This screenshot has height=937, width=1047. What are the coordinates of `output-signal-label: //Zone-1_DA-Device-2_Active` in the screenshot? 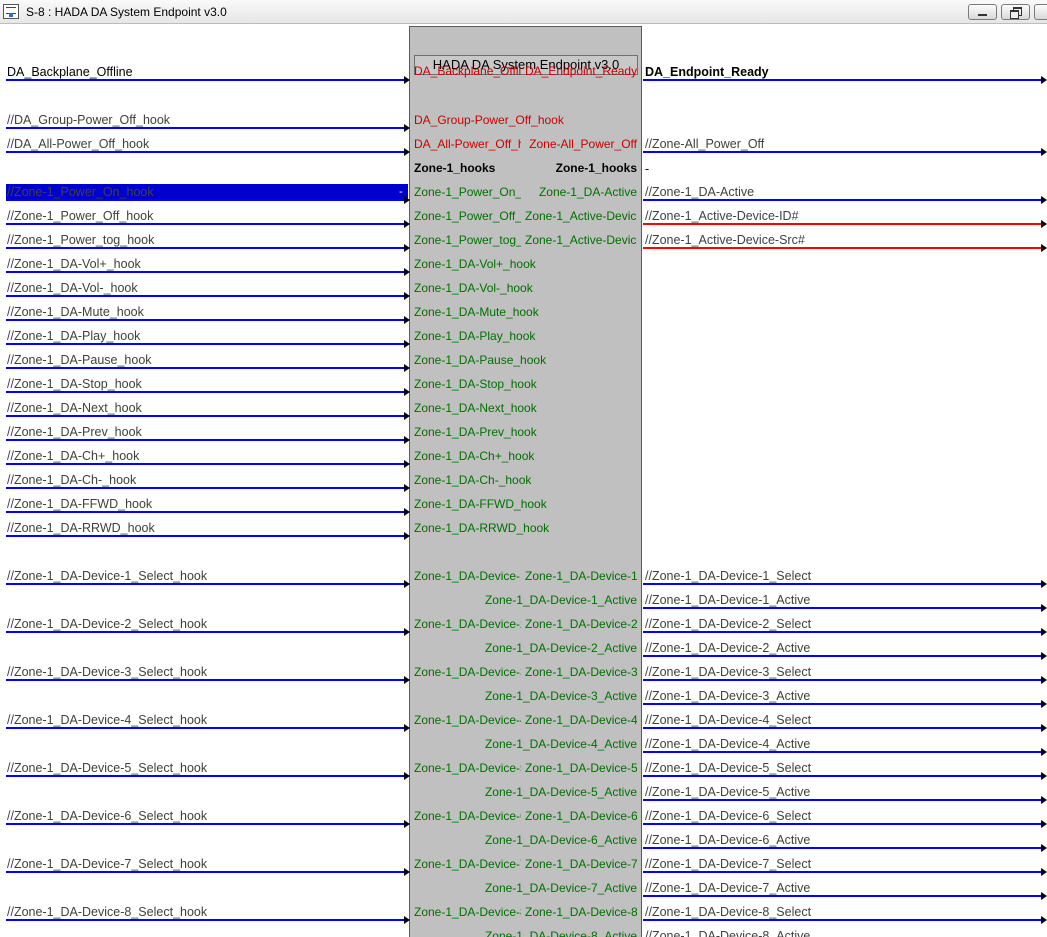 It's located at (727, 648).